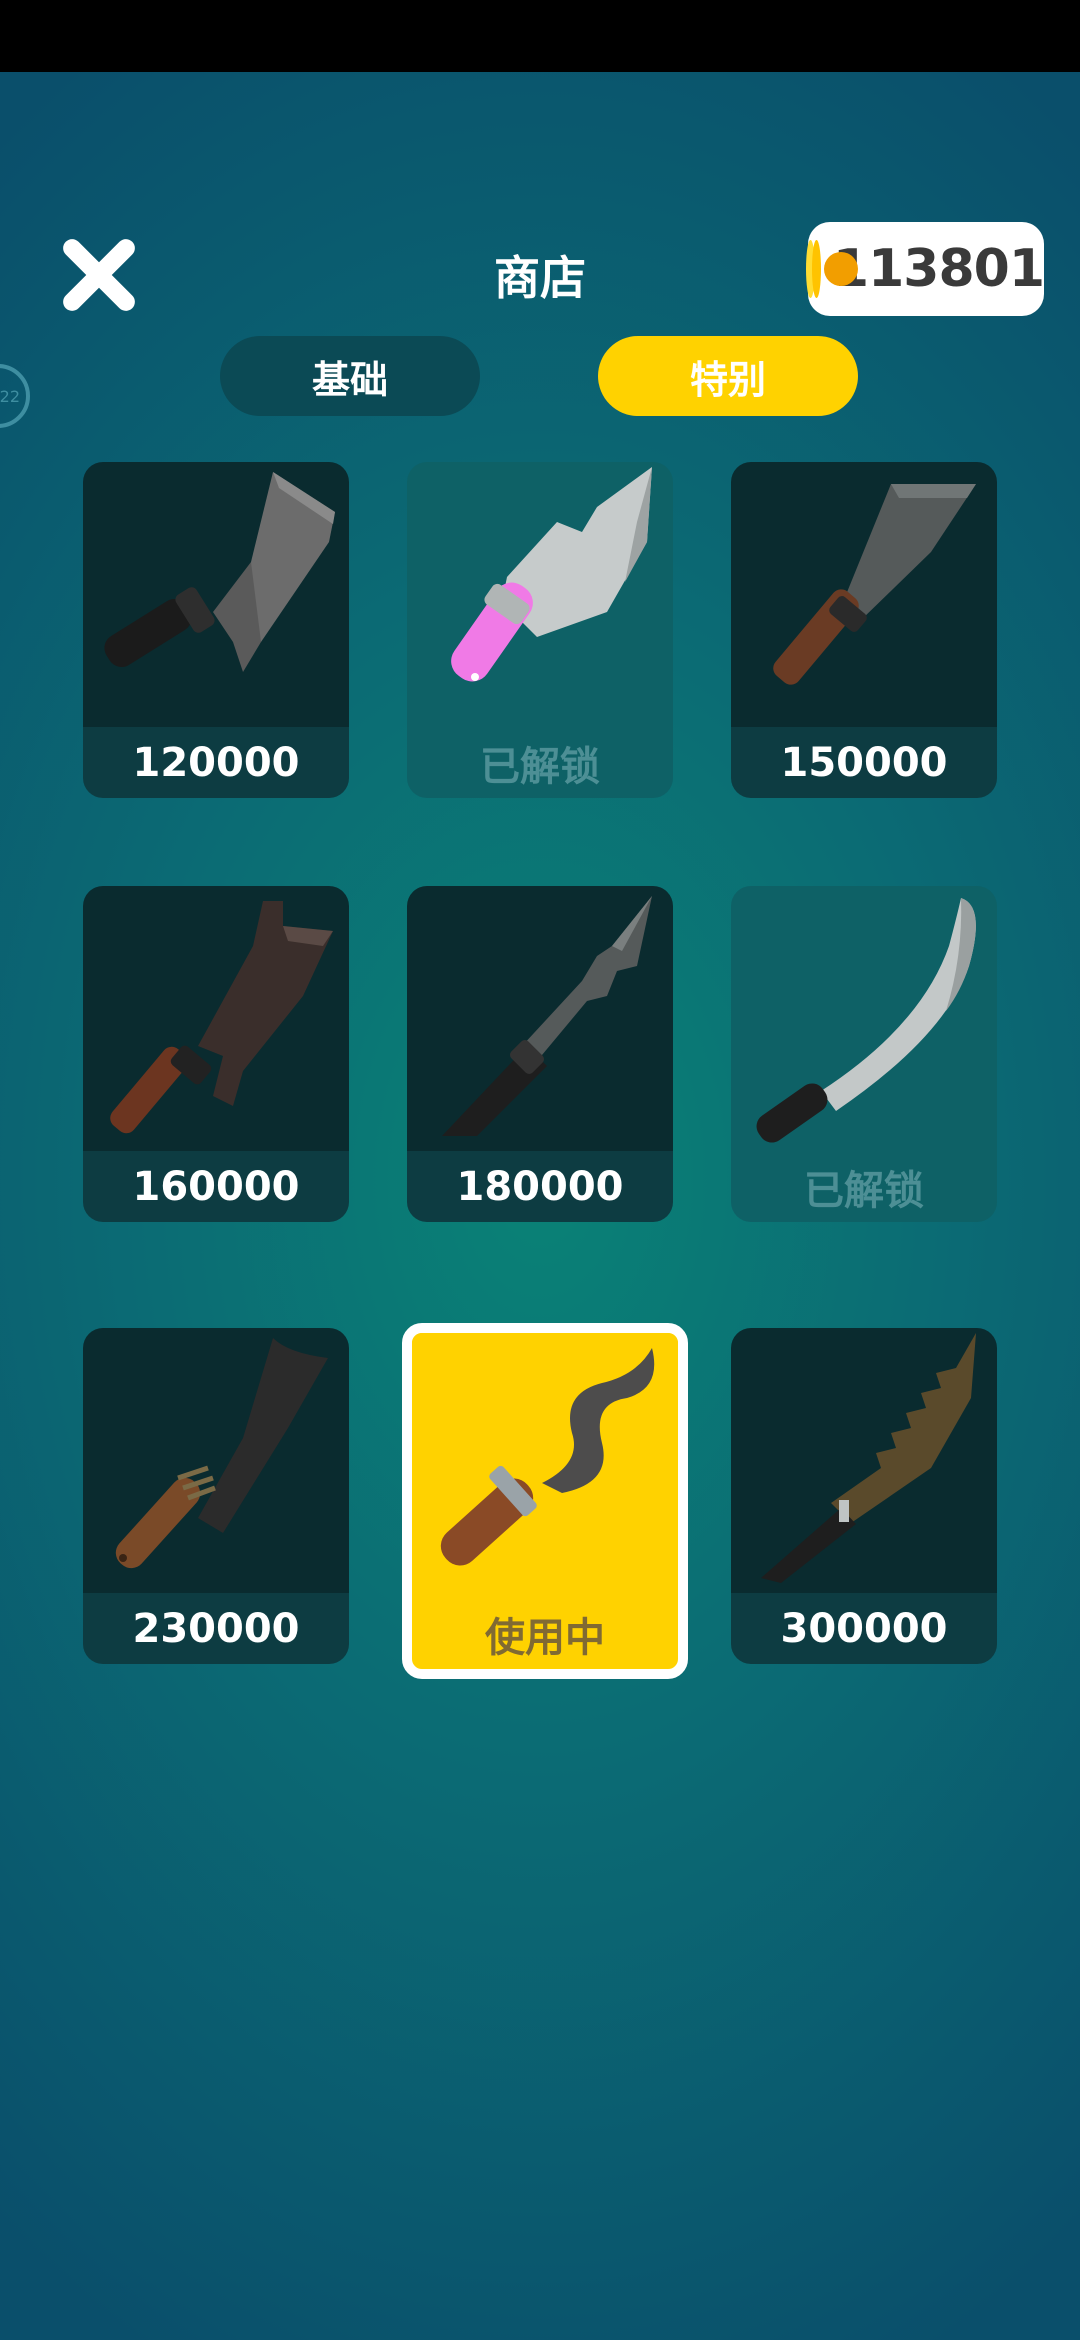 Image resolution: width=1080 pixels, height=2340 pixels. Describe the element at coordinates (728, 376) in the screenshot. I see `tab-special: 特别` at that location.